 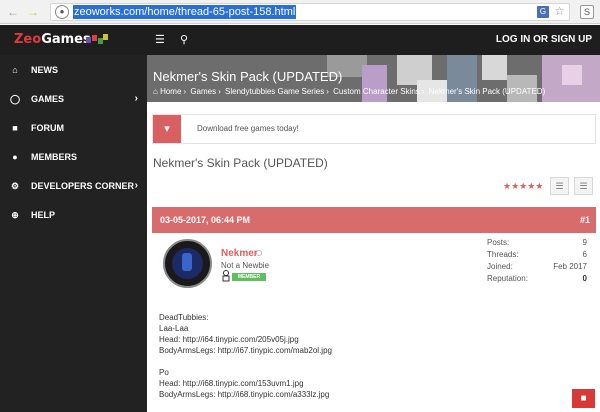 What do you see at coordinates (47, 128) in the screenshot?
I see `sidebar-item-label: FORUM` at bounding box center [47, 128].